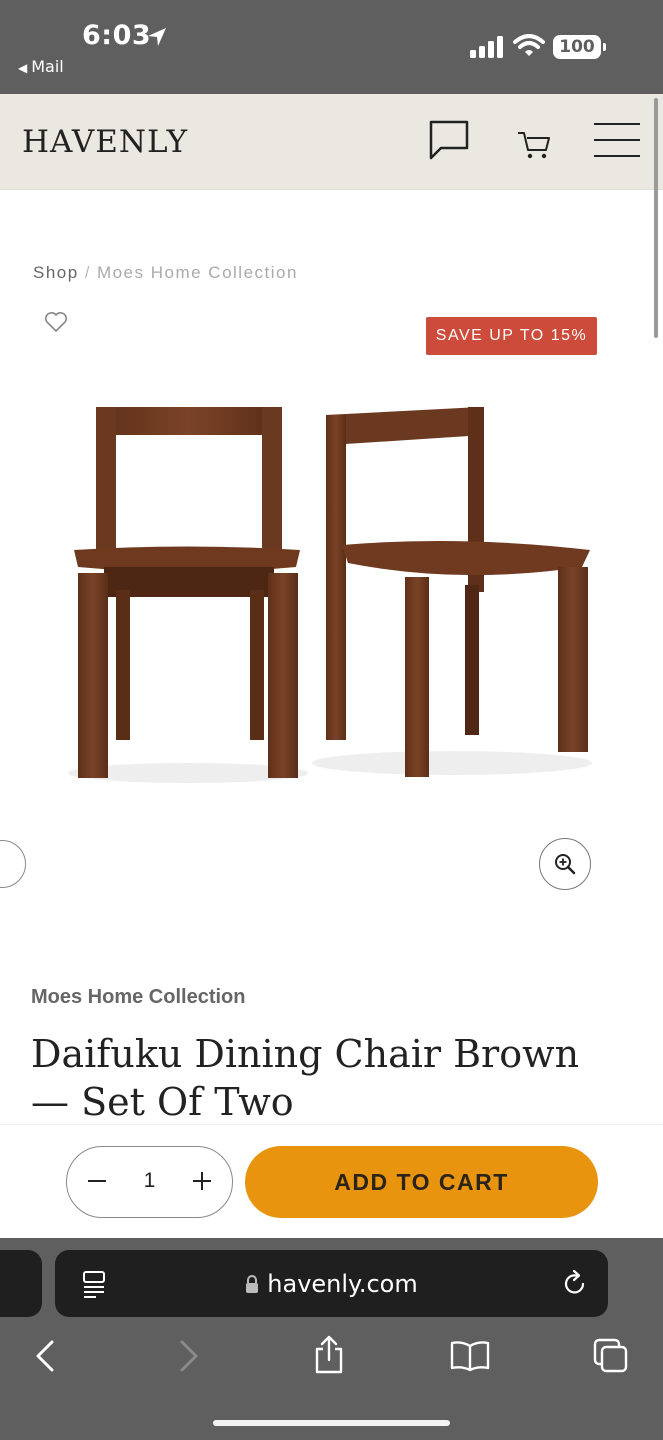 This screenshot has height=1440, width=663. I want to click on address-bar: havenly.com, so click(331, 1283).